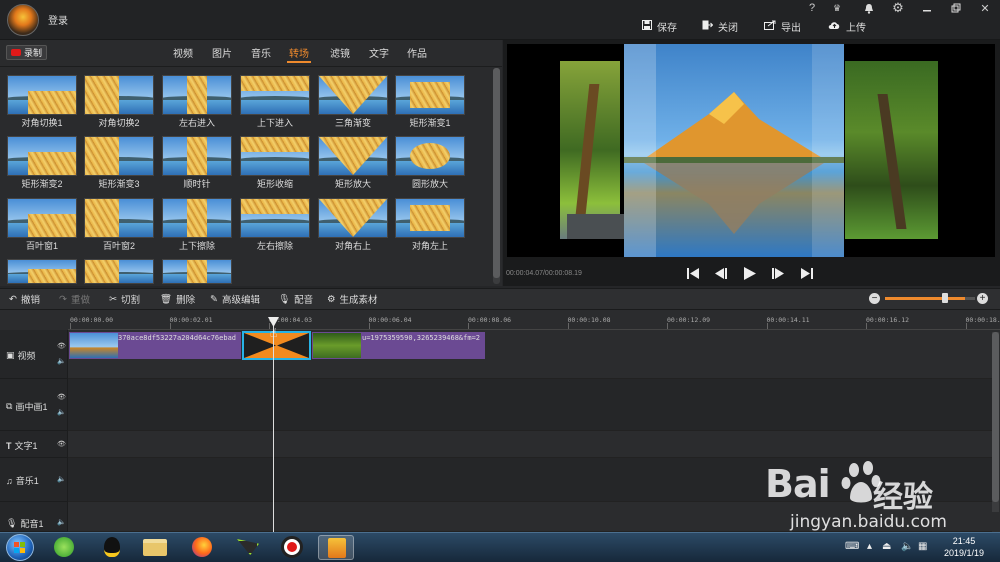 The image size is (1000, 562). Describe the element at coordinates (352, 299) in the screenshot. I see `generate-button: ⚙ 生成素材` at that location.